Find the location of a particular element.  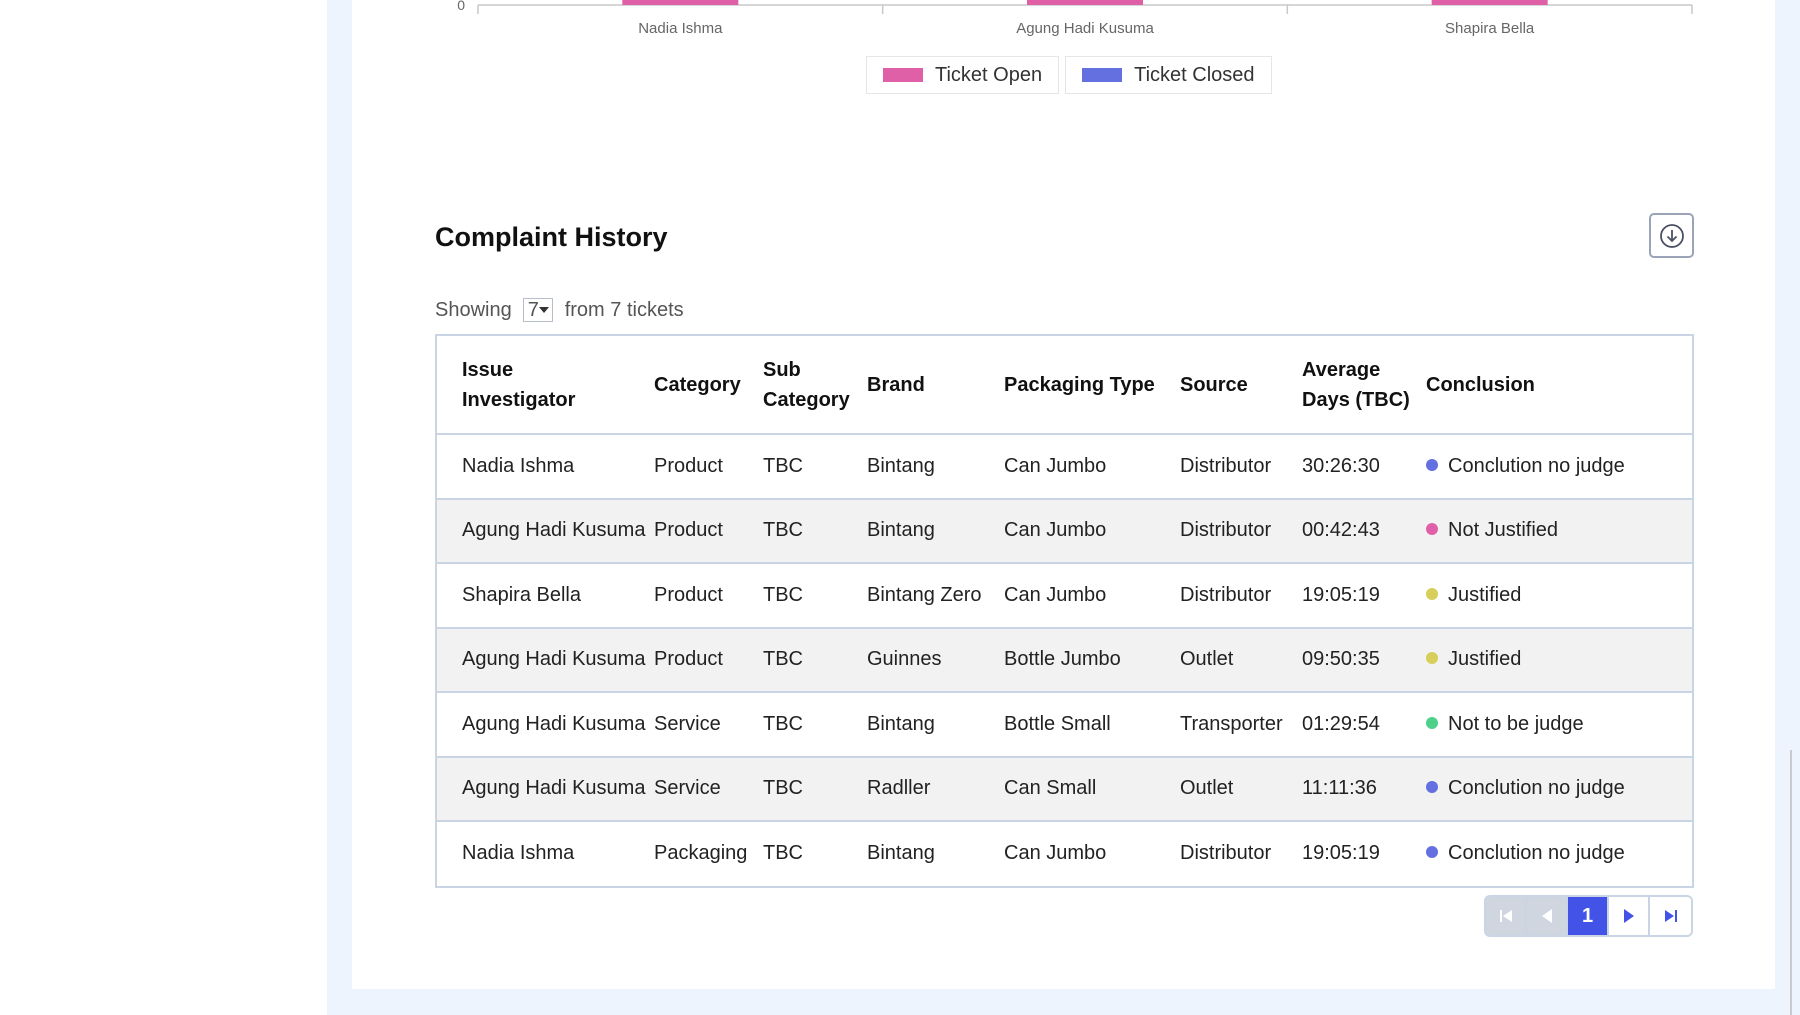

scrollbar is located at coordinates (1791, 882).